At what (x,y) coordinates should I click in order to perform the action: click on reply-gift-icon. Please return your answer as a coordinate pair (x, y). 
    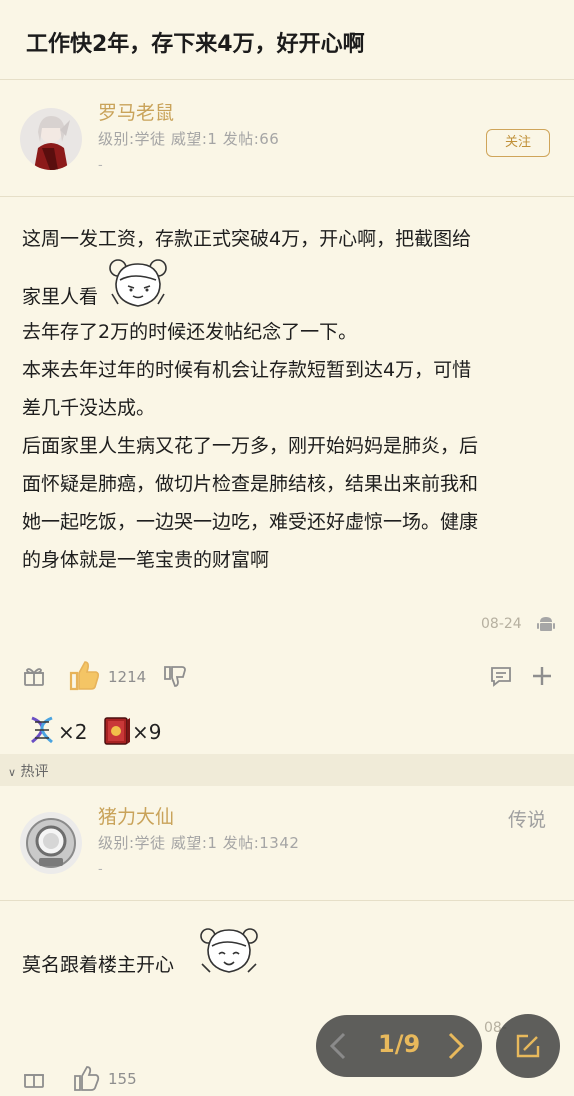
    Looking at the image, I should click on (34, 1080).